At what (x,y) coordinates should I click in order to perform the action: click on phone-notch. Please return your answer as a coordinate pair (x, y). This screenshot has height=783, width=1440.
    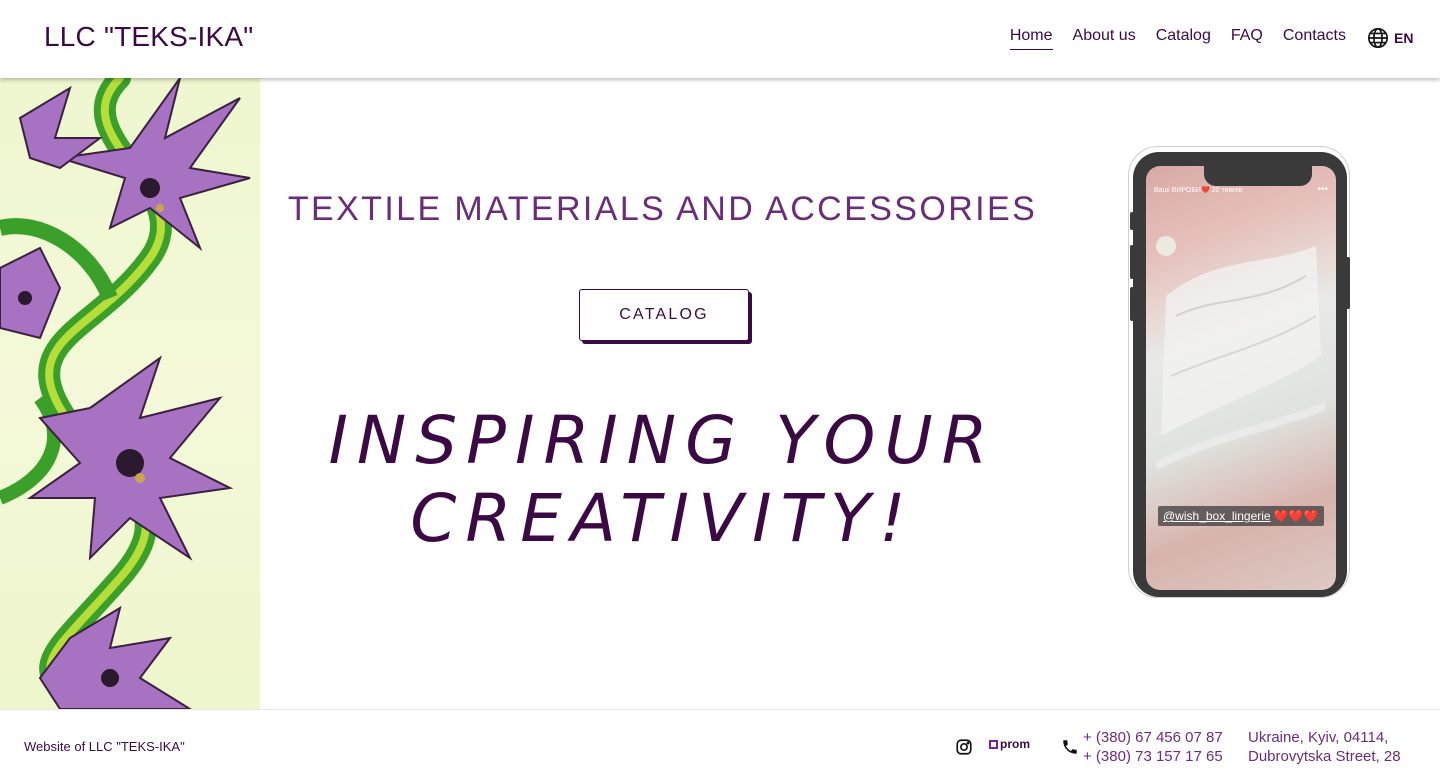
    Looking at the image, I should click on (1258, 176).